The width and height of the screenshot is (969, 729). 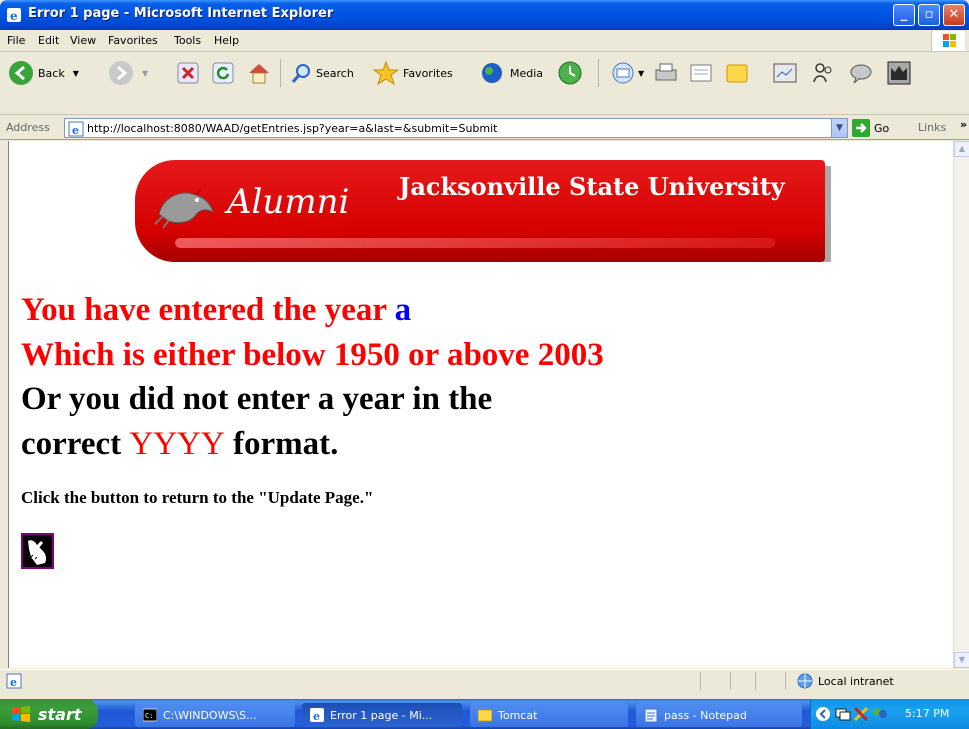 I want to click on error-line-4-suffix: format., so click(x=285, y=444).